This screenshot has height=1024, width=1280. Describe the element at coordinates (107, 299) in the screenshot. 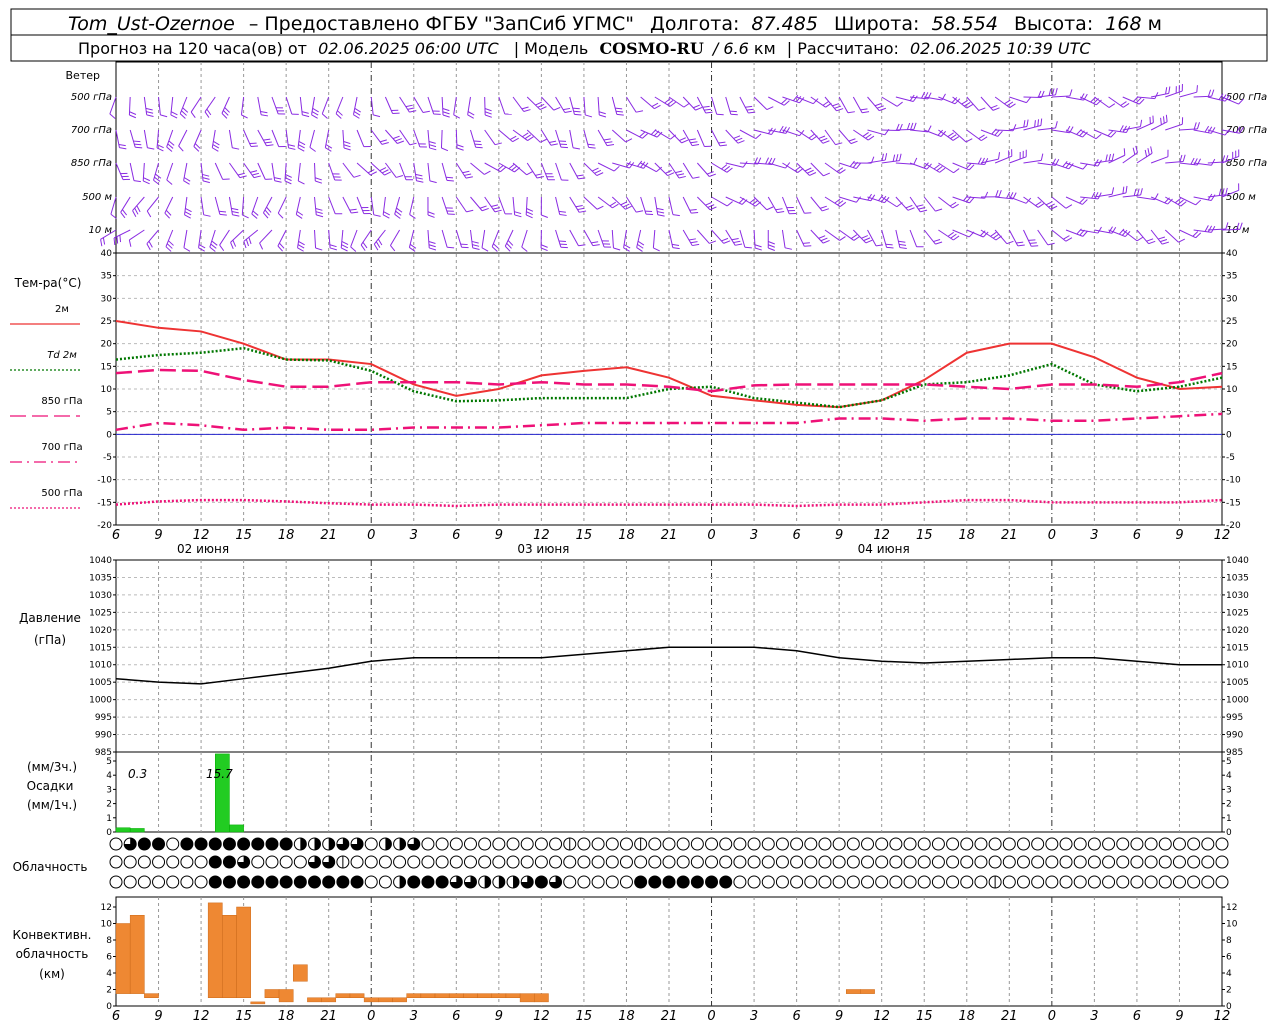

I see `temp-ytick-left: 30` at that location.